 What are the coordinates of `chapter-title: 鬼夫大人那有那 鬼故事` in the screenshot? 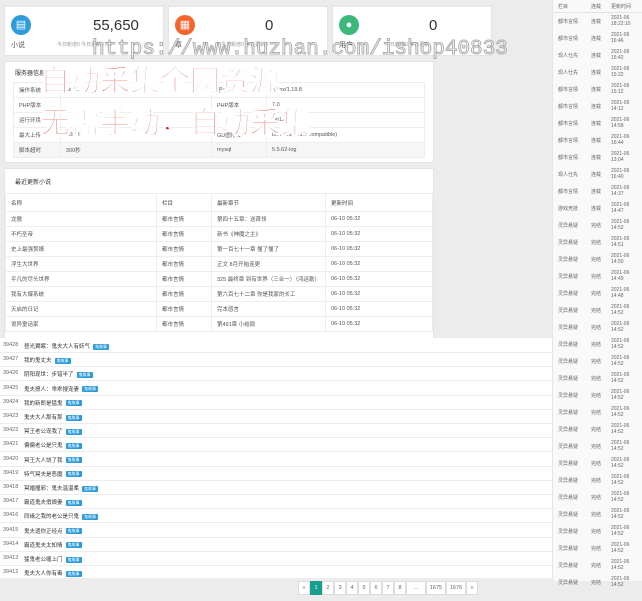 It's located at (53, 417).